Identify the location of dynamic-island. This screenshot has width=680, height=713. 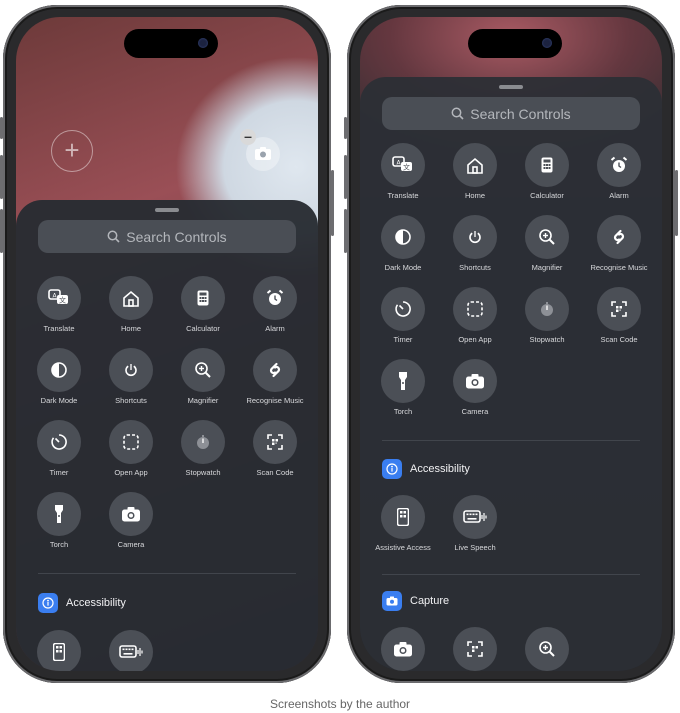
(171, 43).